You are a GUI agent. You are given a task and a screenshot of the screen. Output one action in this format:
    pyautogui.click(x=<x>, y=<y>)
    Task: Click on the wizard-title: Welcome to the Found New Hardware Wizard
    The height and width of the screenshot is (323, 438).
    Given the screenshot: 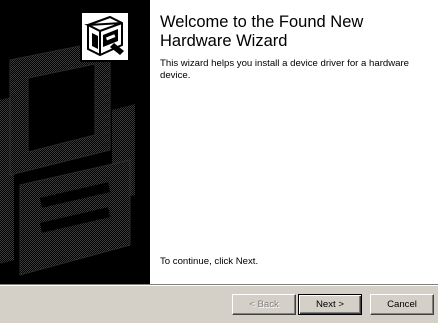 What is the action you would take?
    pyautogui.click(x=262, y=31)
    